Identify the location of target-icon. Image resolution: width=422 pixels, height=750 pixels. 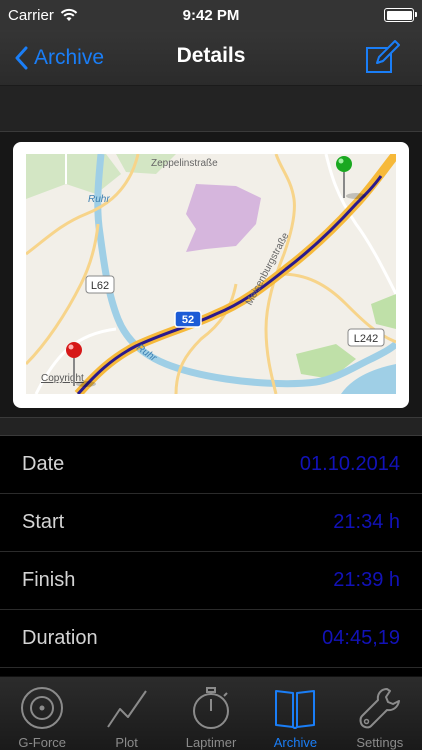
(42, 708).